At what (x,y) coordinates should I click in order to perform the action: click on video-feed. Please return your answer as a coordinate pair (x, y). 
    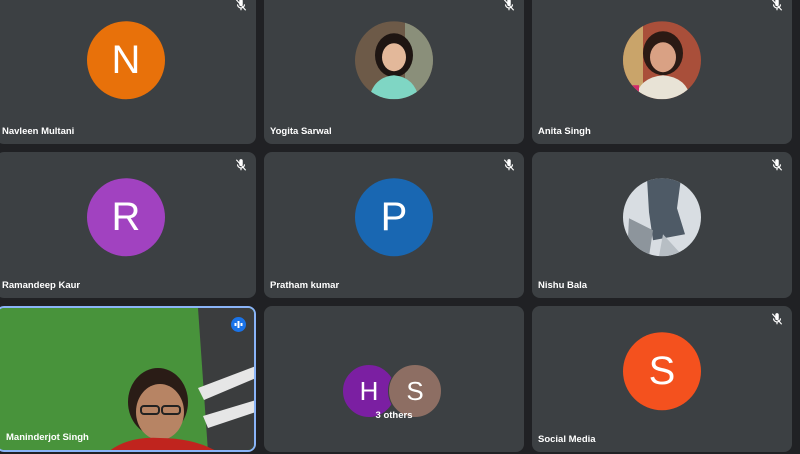
    Looking at the image, I should click on (127, 379).